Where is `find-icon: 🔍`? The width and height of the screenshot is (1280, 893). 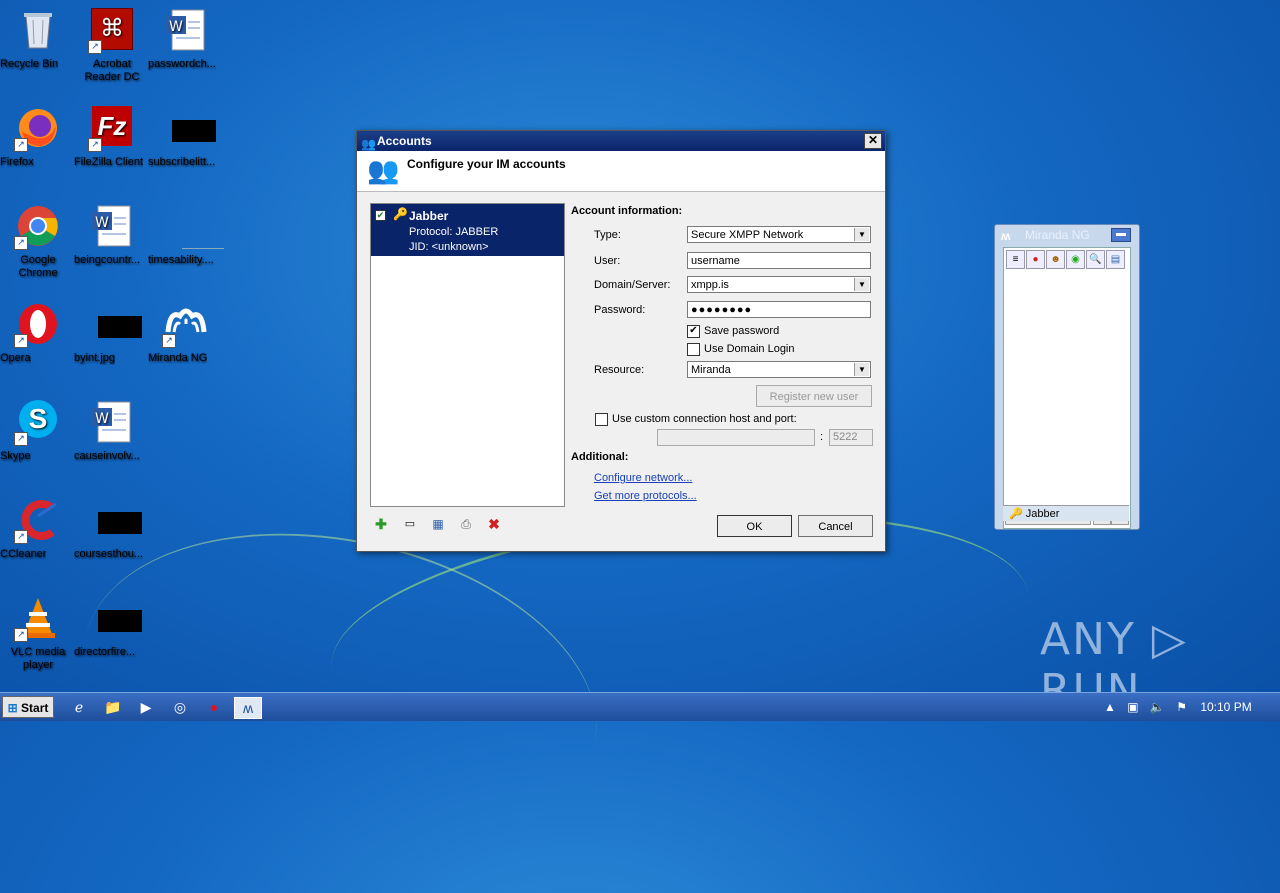 find-icon: 🔍 is located at coordinates (1095, 259).